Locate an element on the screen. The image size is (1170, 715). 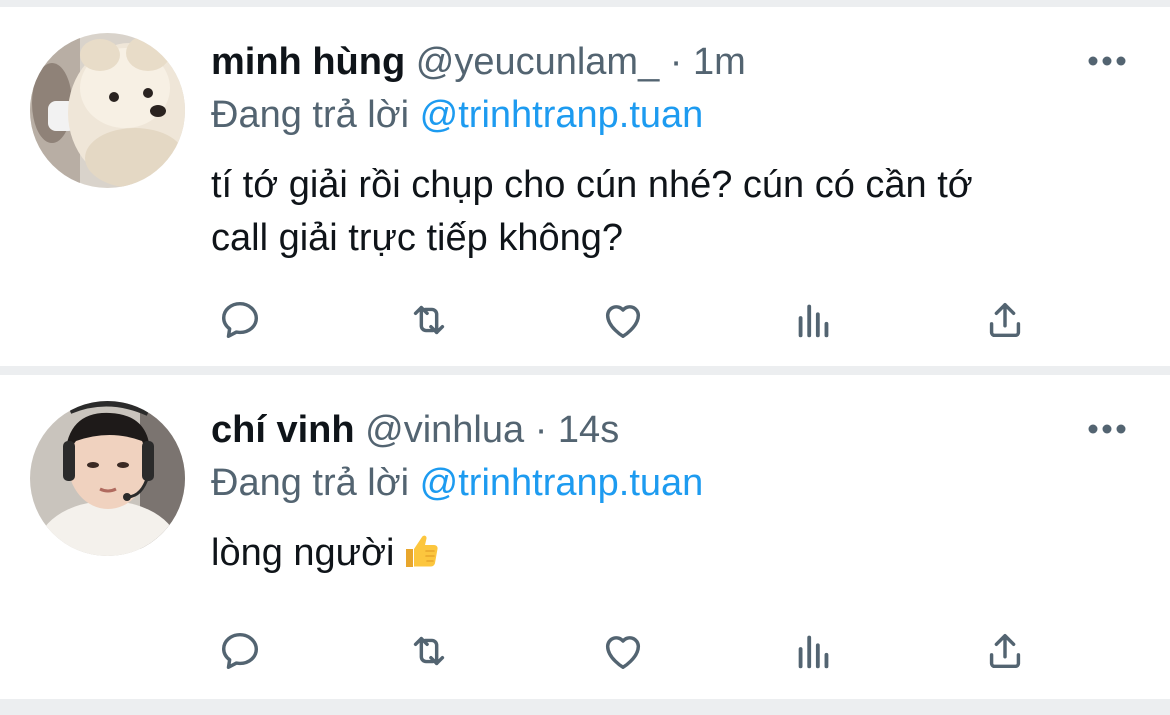
divider is located at coordinates (585, 370).